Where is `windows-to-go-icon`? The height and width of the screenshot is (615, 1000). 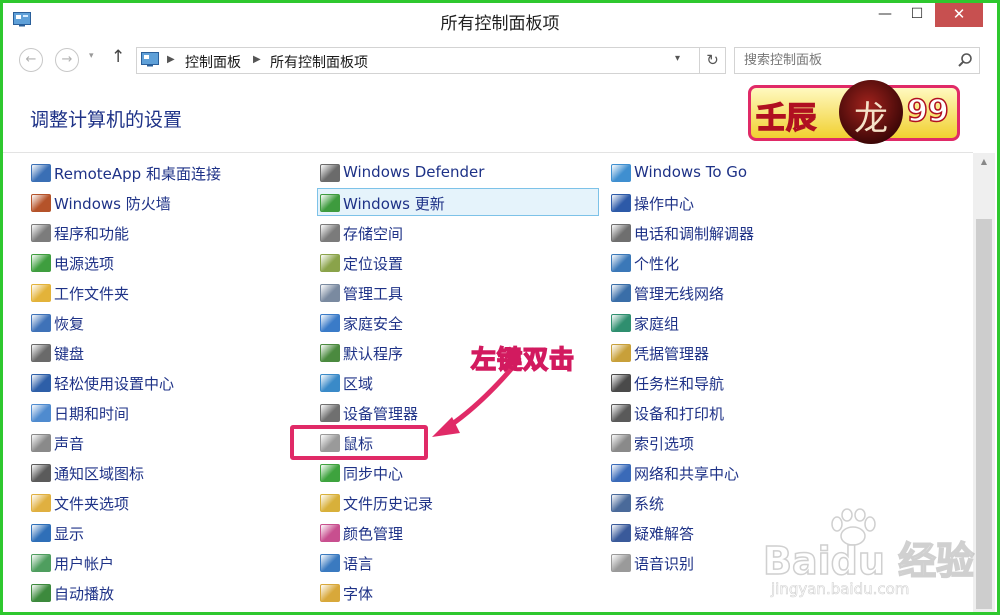 windows-to-go-icon is located at coordinates (621, 173).